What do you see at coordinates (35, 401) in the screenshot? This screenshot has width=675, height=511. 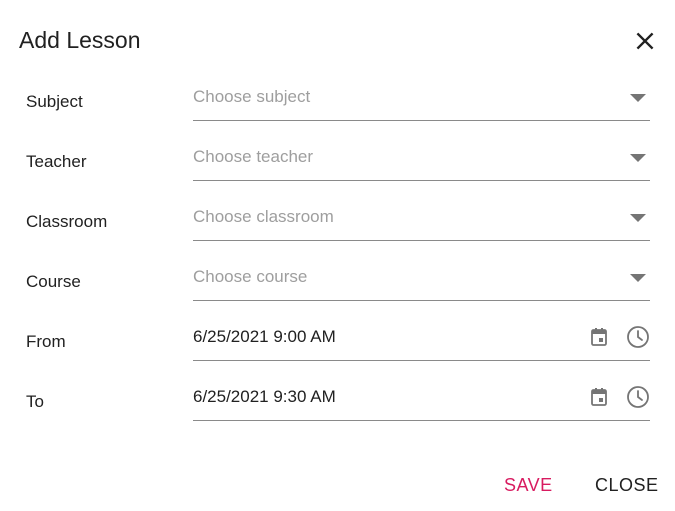 I see `to-label: To` at bounding box center [35, 401].